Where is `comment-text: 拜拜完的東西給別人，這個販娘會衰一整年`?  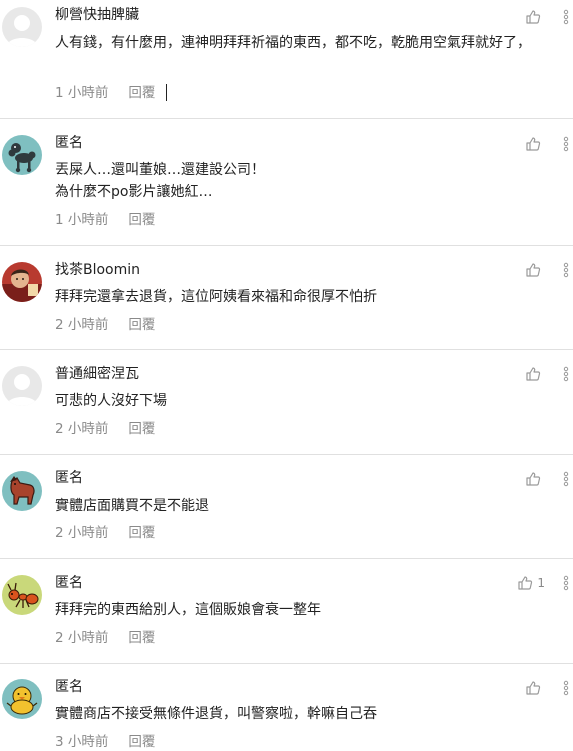 comment-text: 拜拜完的東西給別人，這個販娘會衰一整年 is located at coordinates (188, 610).